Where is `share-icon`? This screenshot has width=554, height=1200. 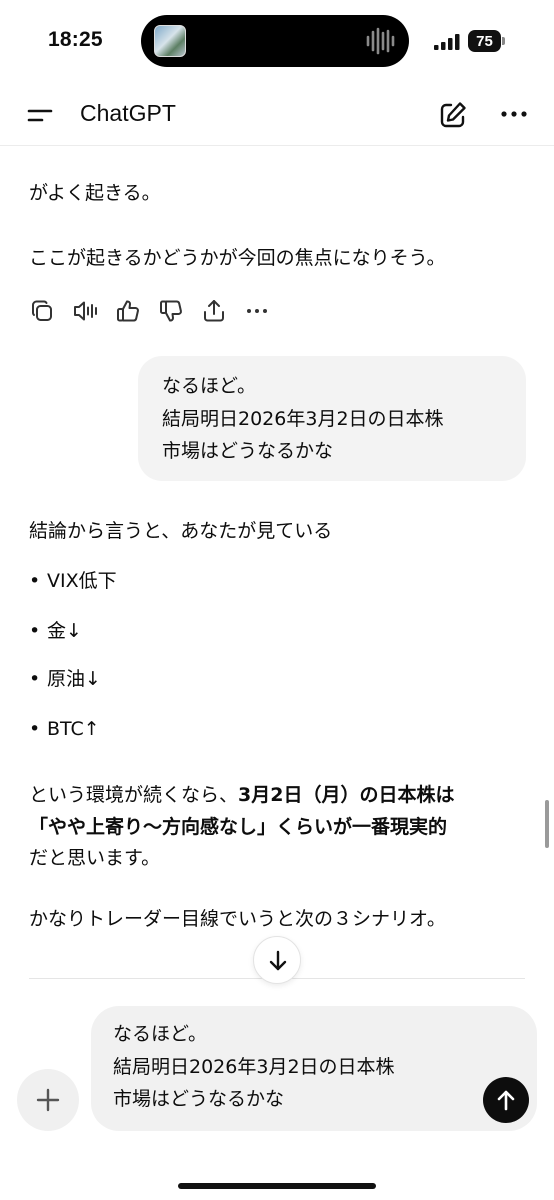
share-icon is located at coordinates (214, 311).